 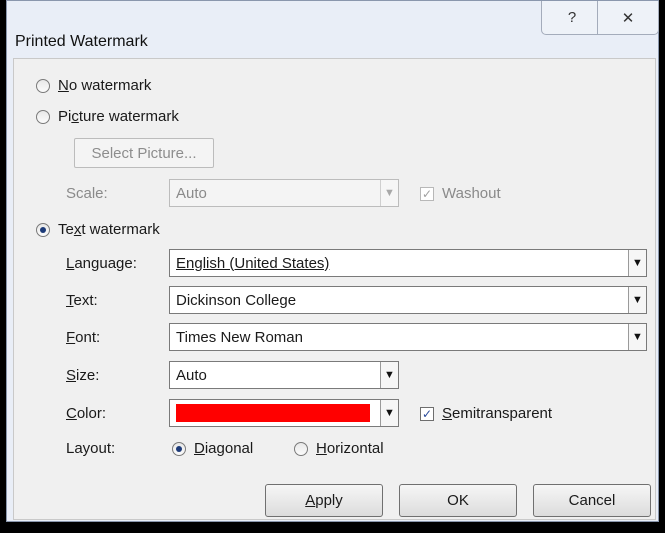 I want to click on help-icon: ?, so click(x=572, y=17).